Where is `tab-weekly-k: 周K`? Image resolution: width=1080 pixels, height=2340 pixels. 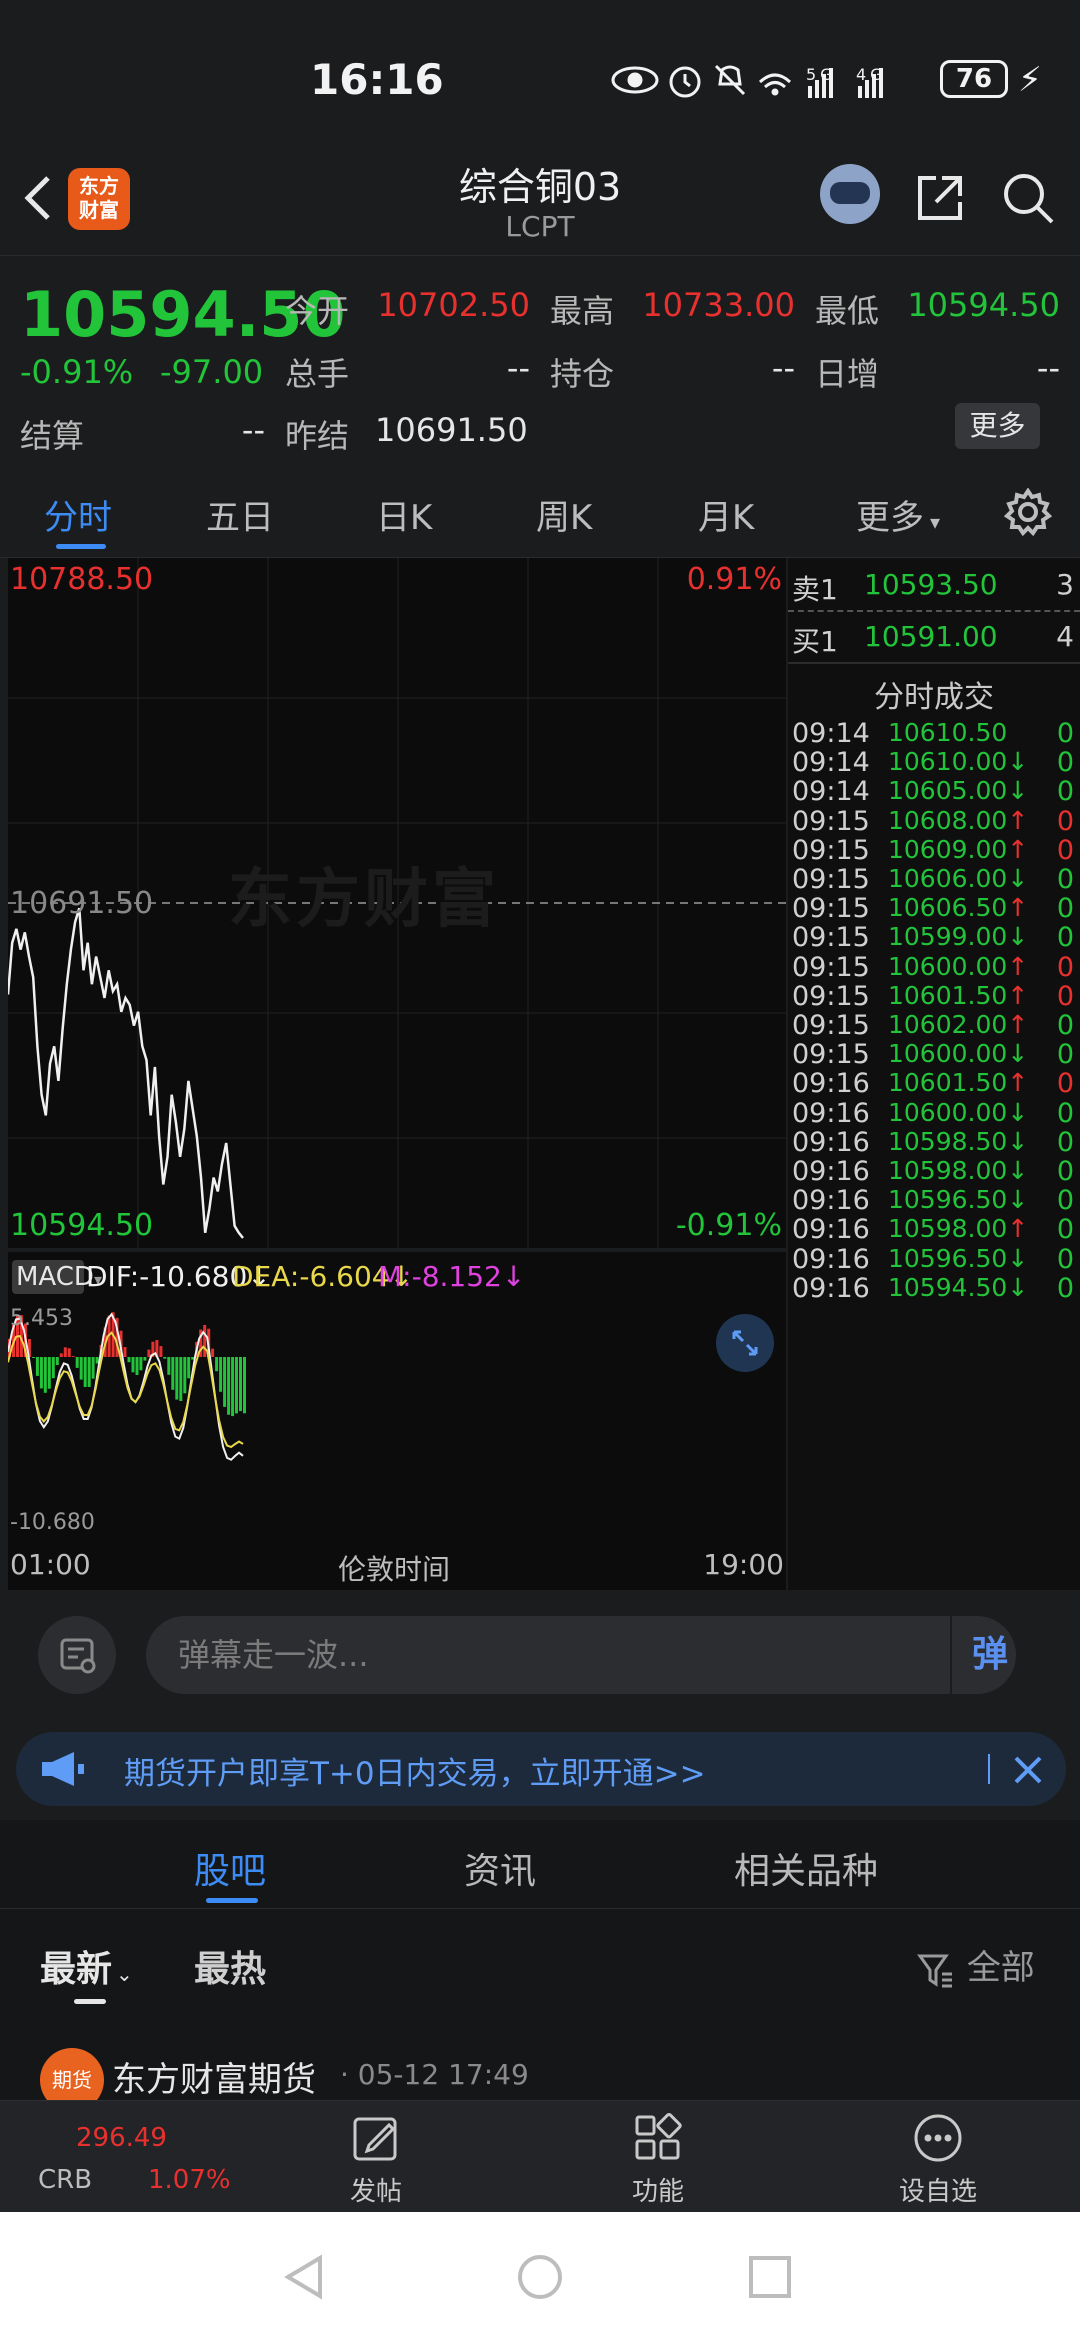
tab-weekly-k: 周K is located at coordinates (564, 514).